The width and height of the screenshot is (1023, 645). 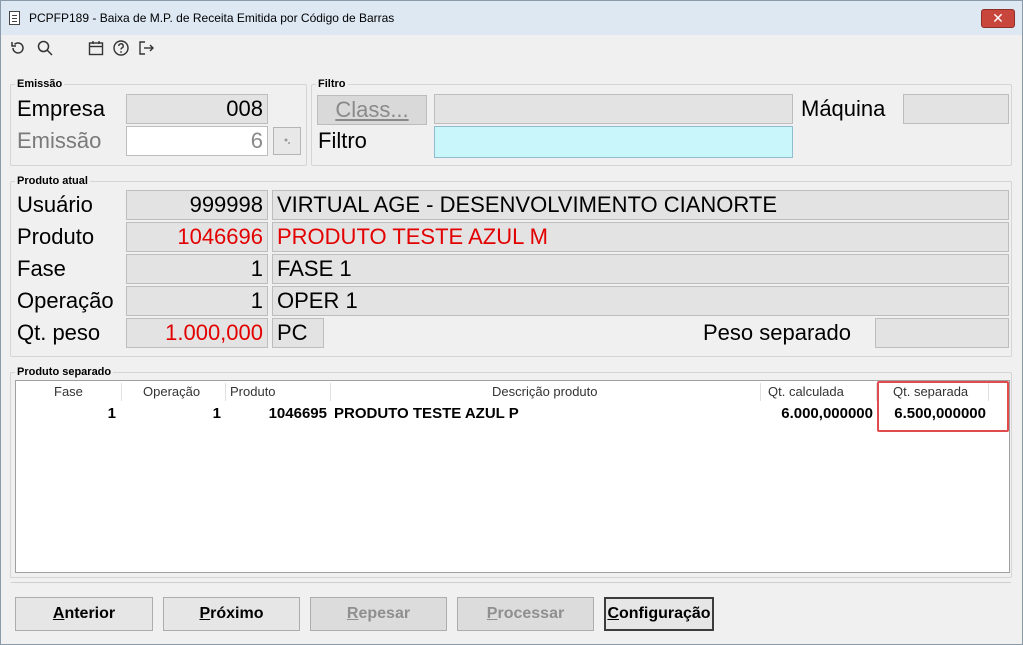 I want to click on filtro-legend: Filtro, so click(x=332, y=84).